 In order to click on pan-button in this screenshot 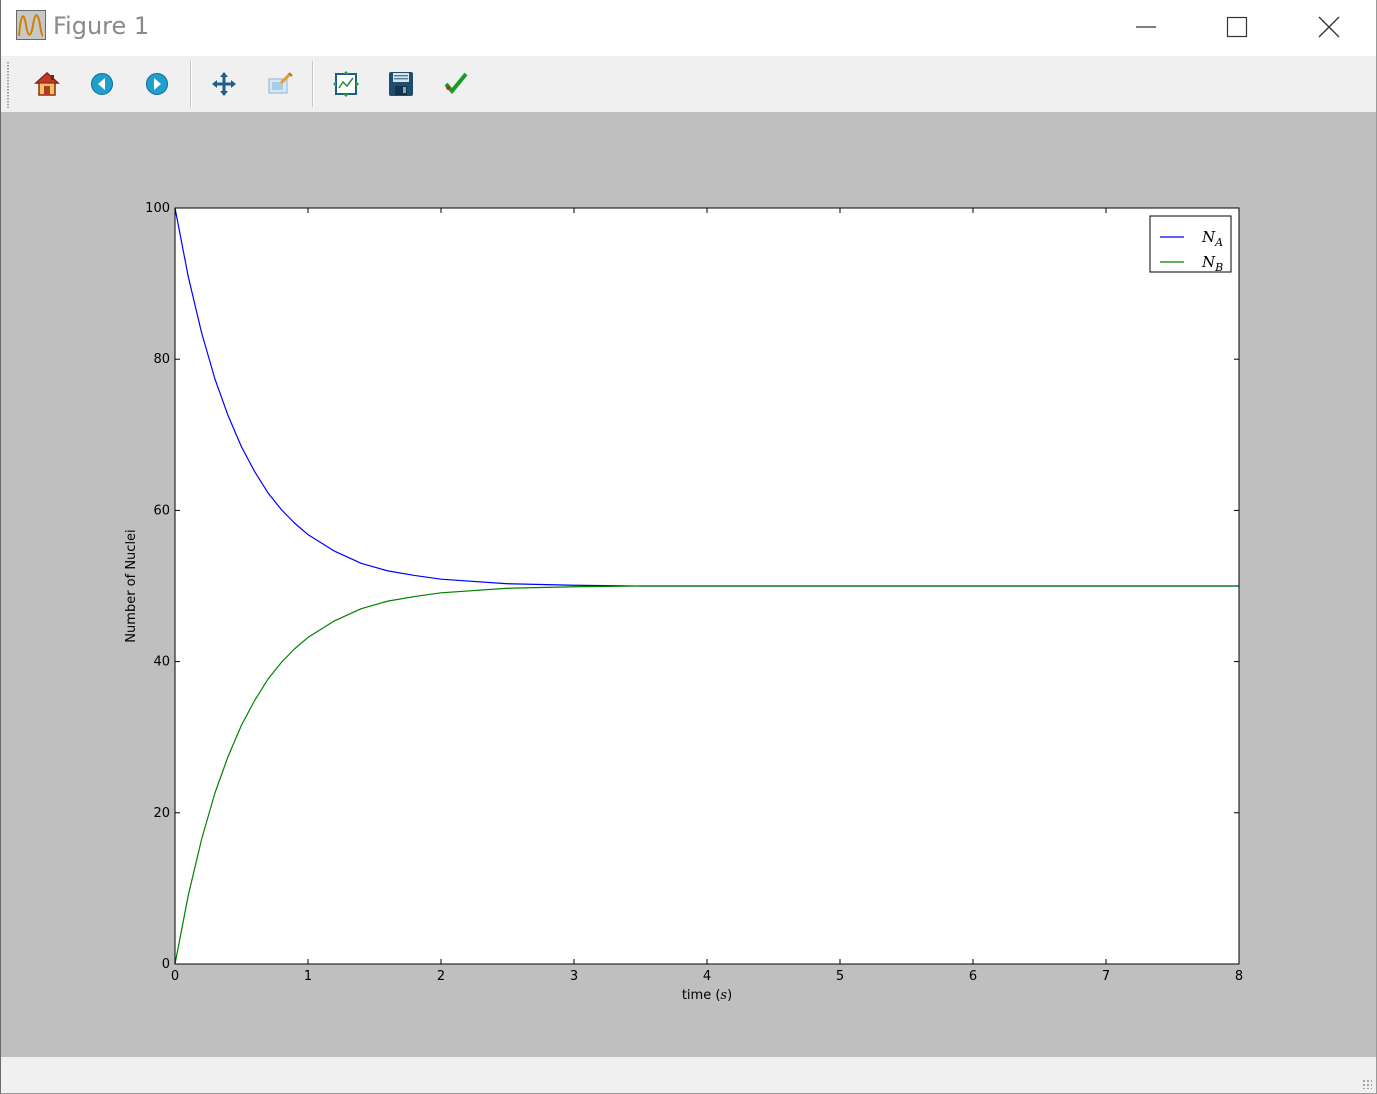, I will do `click(224, 84)`.